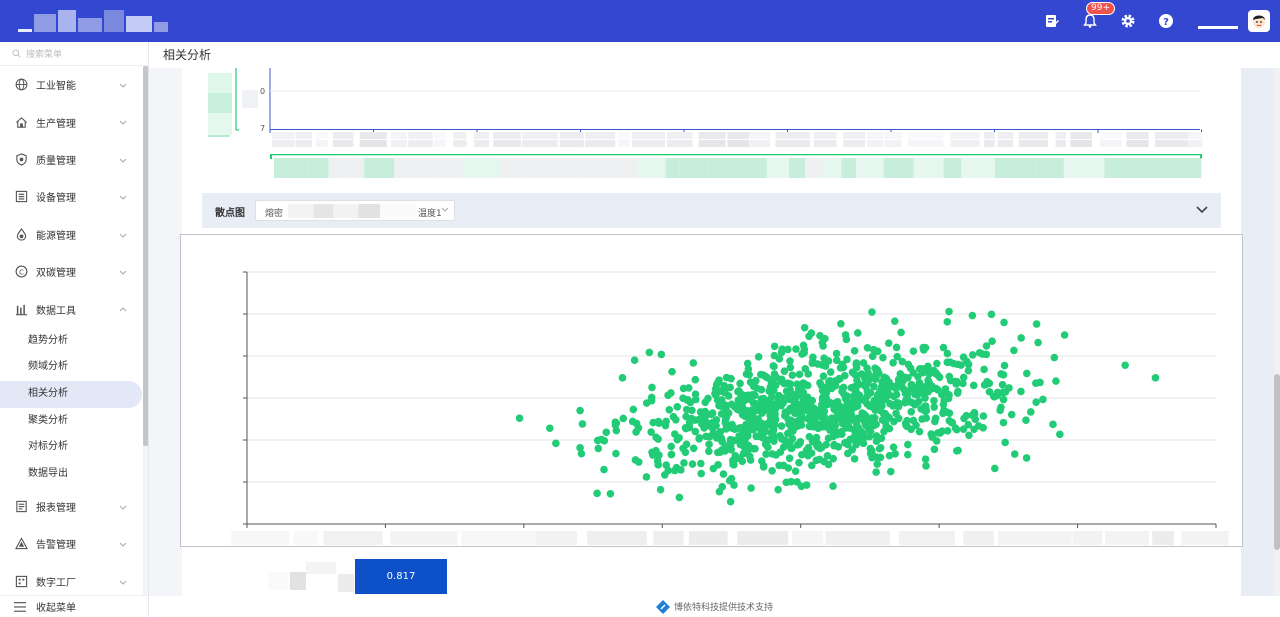  What do you see at coordinates (262, 91) in the screenshot?
I see `top-chart-tick-0: 0` at bounding box center [262, 91].